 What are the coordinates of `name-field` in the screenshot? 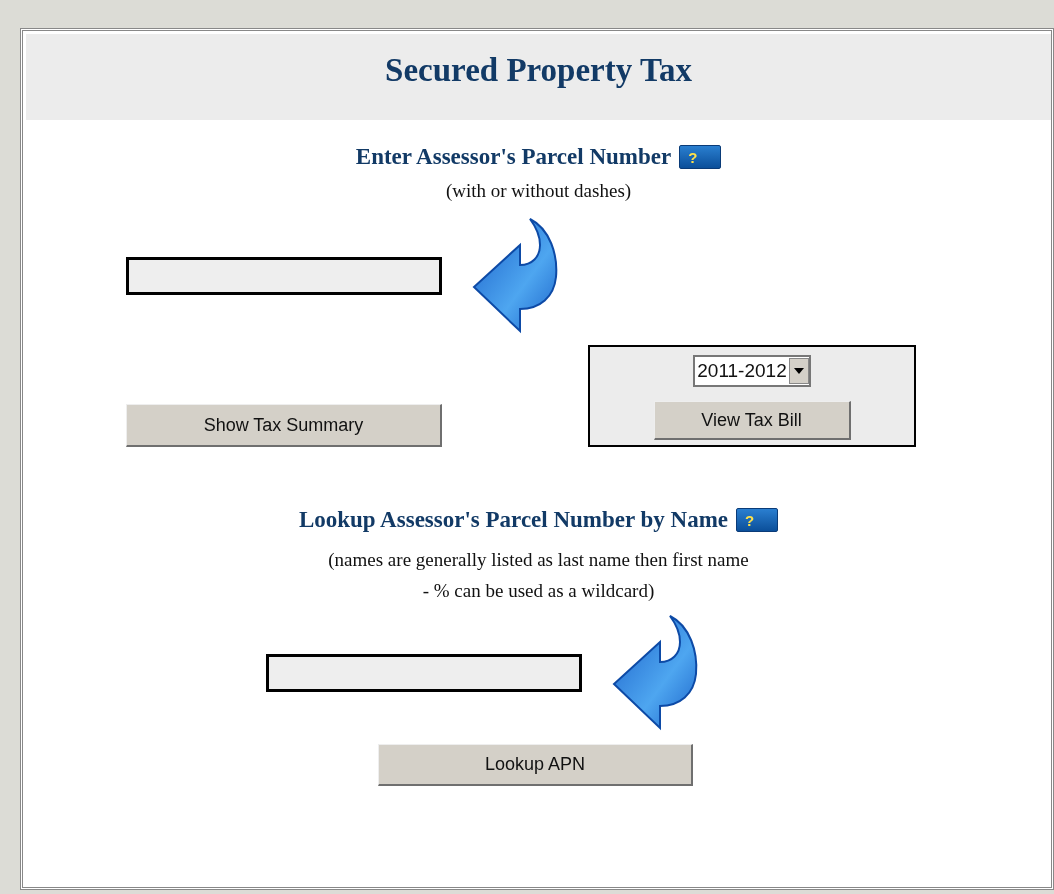 It's located at (424, 672).